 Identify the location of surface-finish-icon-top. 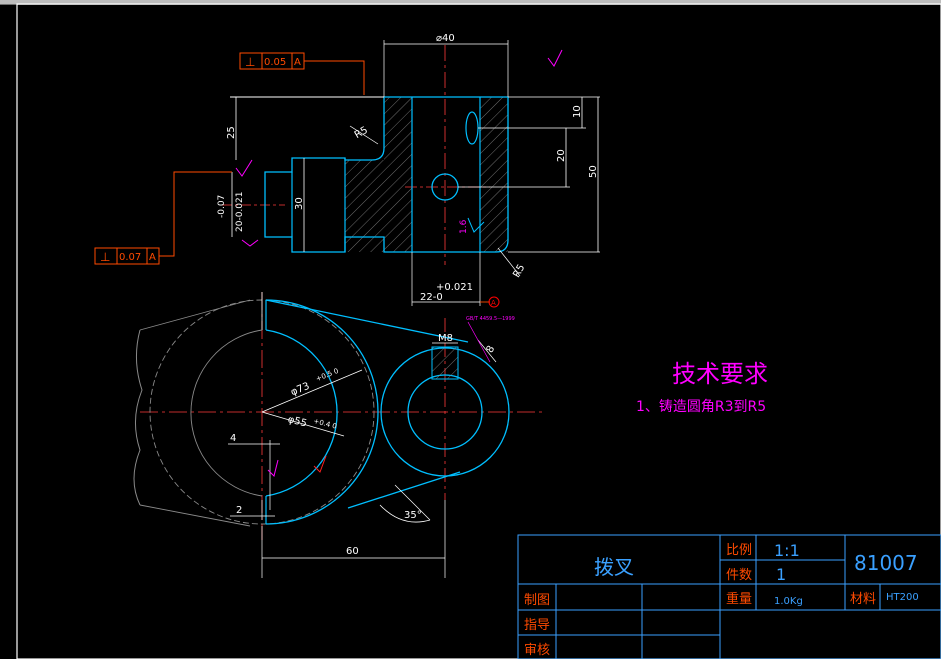
(555, 58).